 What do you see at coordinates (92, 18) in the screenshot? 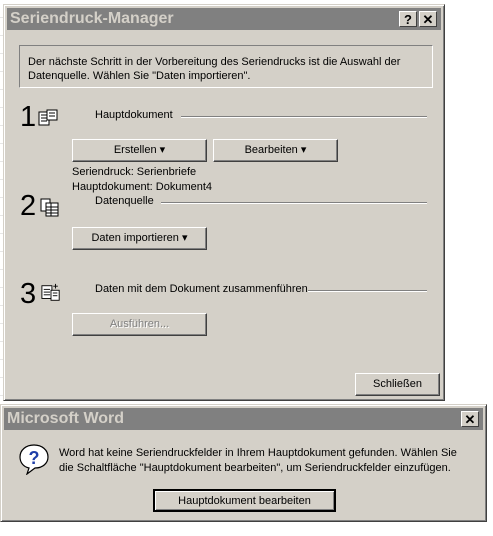
I see `manager-title: Seriendruck-Manager` at bounding box center [92, 18].